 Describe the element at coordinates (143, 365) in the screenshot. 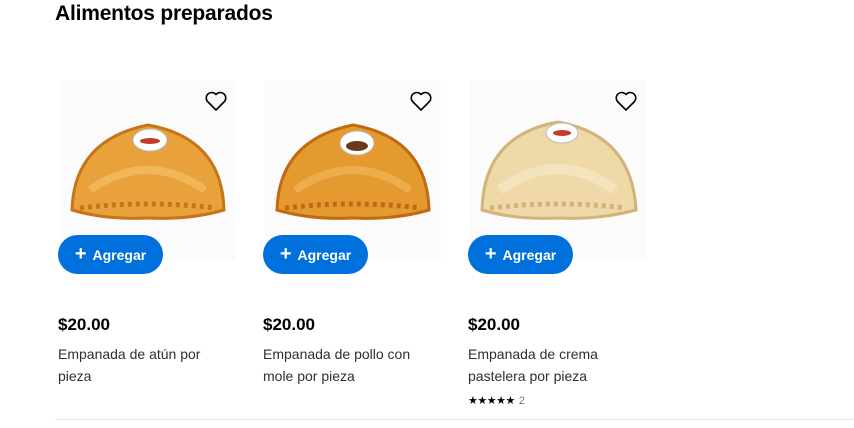

I see `product-name: Empanada de atún por pieza` at that location.